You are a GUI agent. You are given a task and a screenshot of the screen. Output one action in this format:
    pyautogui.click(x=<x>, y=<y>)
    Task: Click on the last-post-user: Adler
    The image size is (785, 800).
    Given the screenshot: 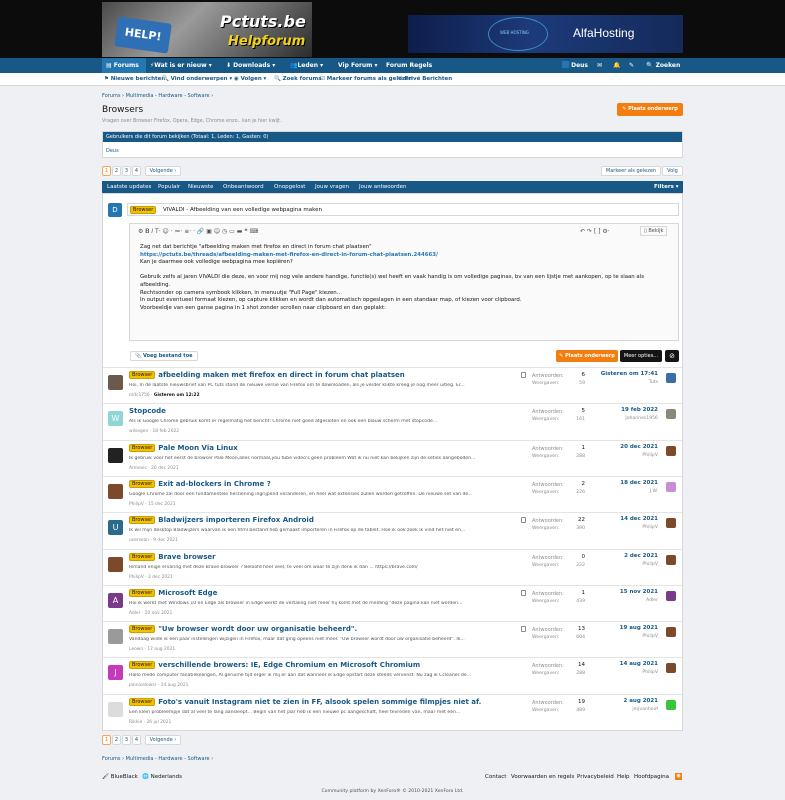 What is the action you would take?
    pyautogui.click(x=652, y=600)
    